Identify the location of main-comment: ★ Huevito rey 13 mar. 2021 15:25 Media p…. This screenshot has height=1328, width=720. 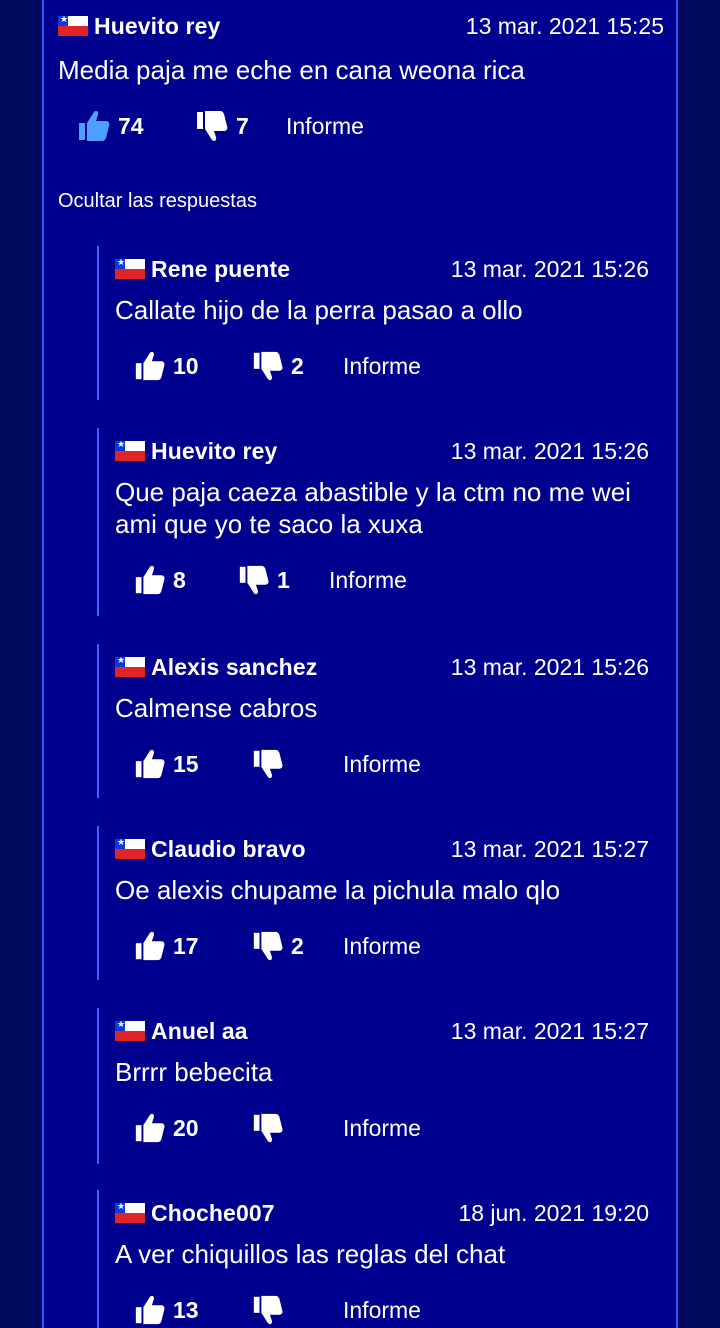
(361, 74).